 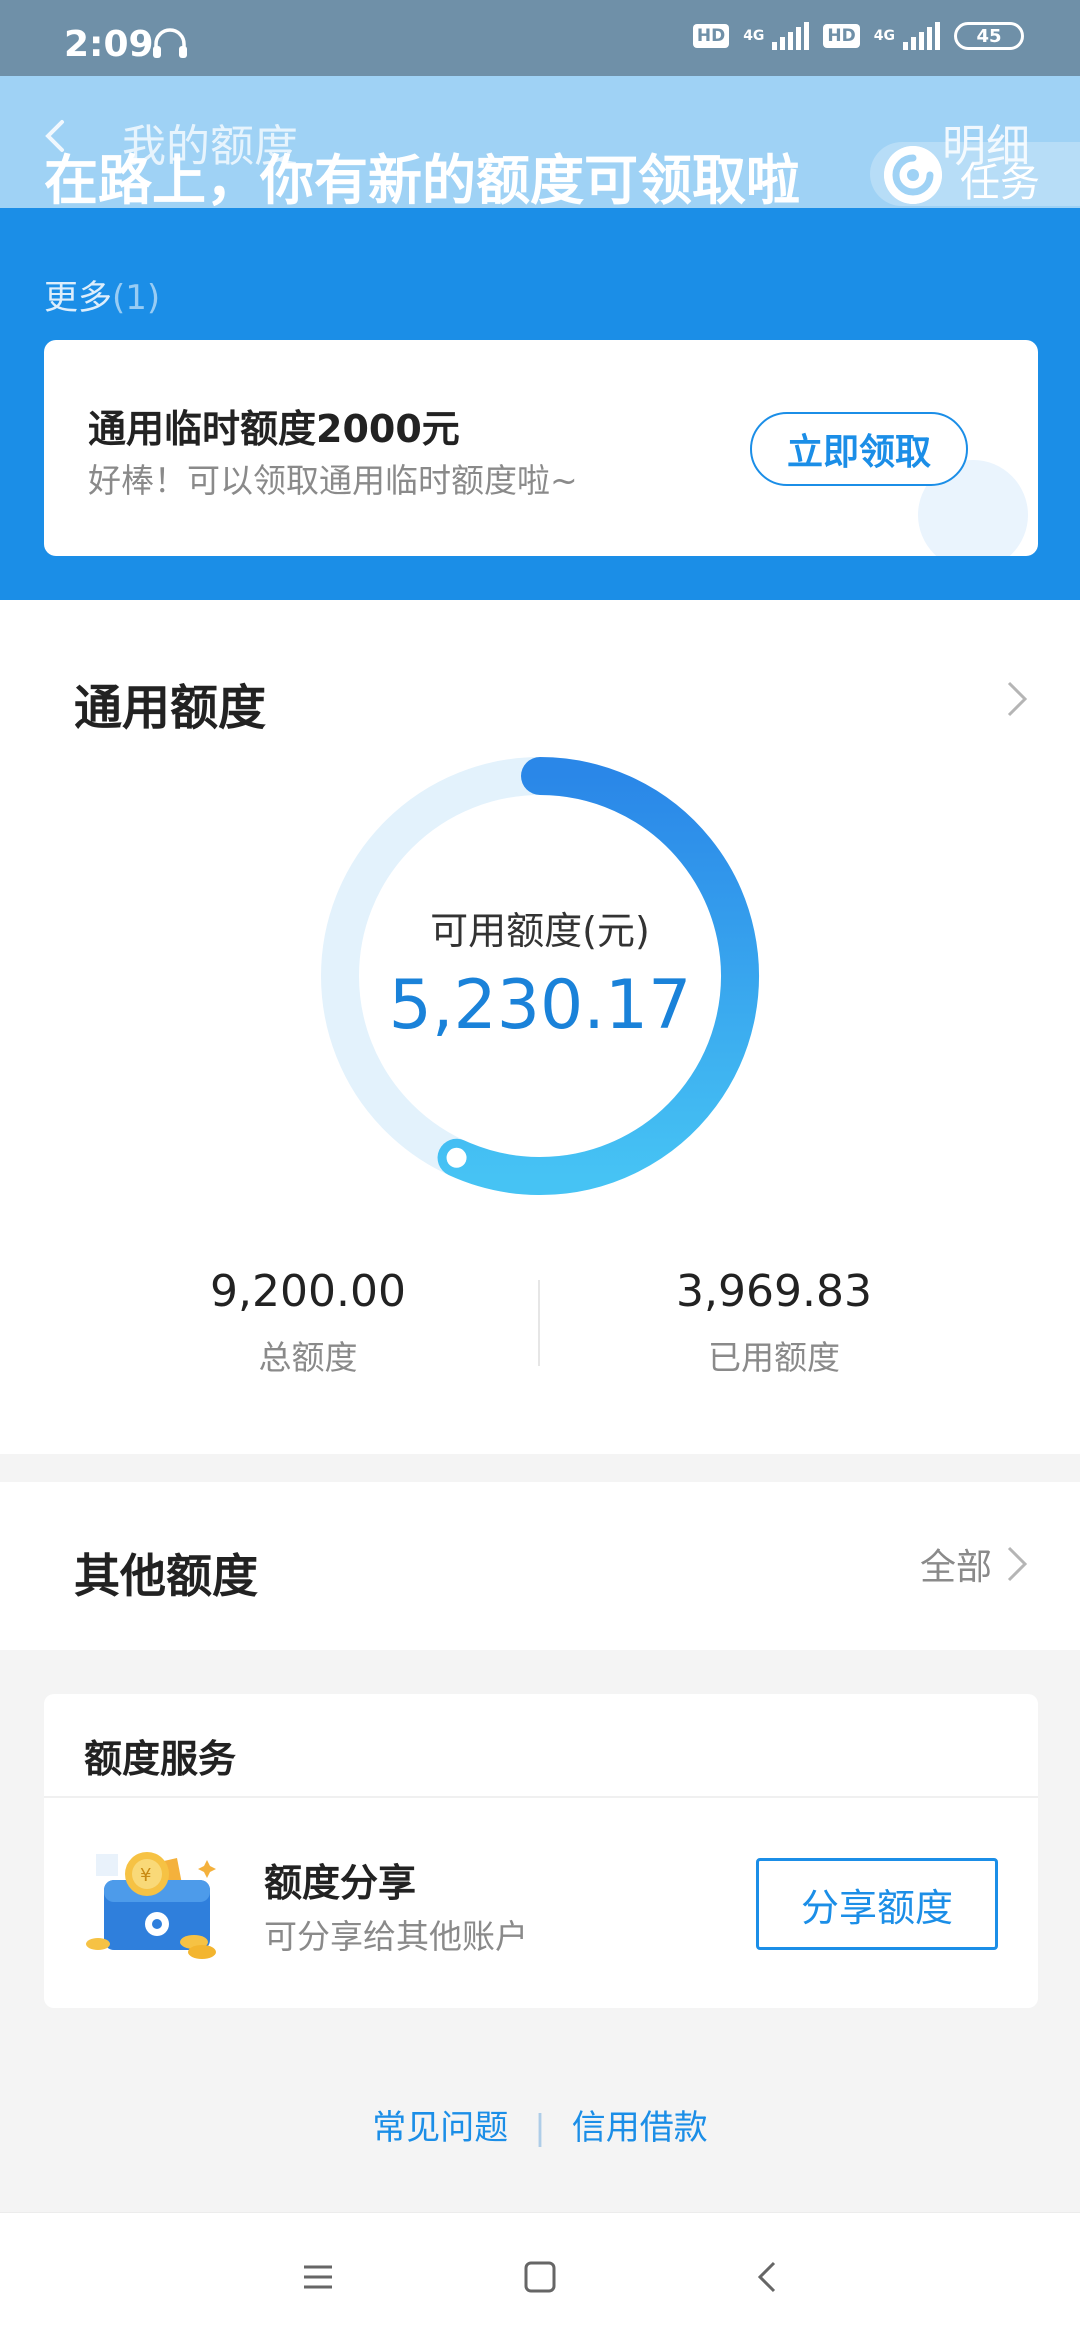 I want to click on back-icon, so click(x=768, y=2277).